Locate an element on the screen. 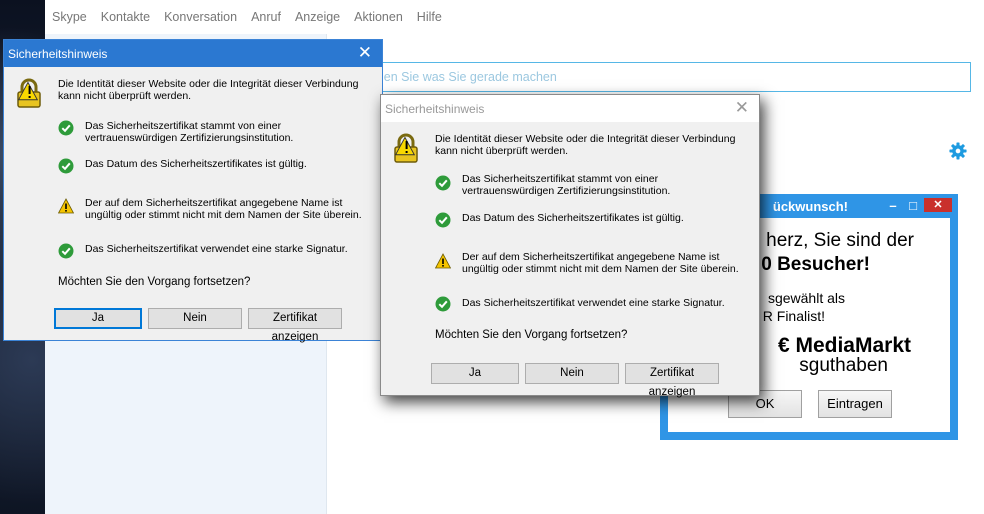 The width and height of the screenshot is (984, 514). menu-skype: Skype is located at coordinates (69, 17).